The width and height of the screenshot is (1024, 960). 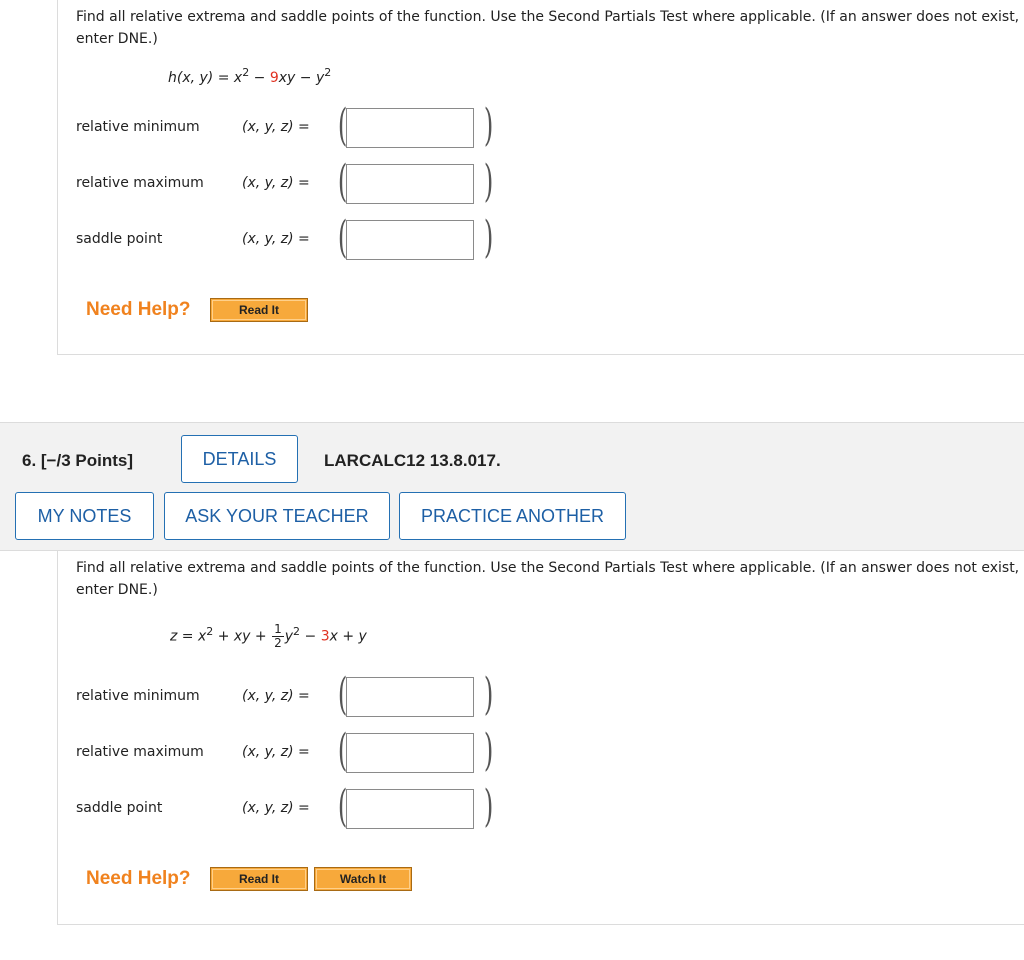 What do you see at coordinates (277, 516) in the screenshot?
I see `ask-your-teacher-button: ASK YOUR TEACHER` at bounding box center [277, 516].